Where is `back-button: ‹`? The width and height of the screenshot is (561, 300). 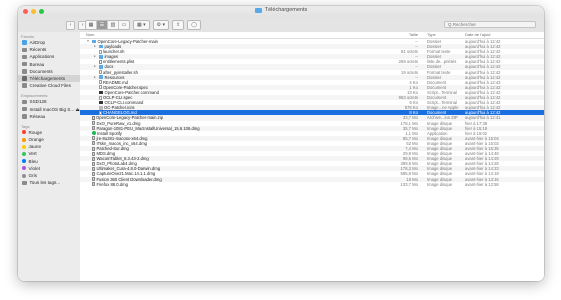 back-button: ‹ is located at coordinates (70, 25).